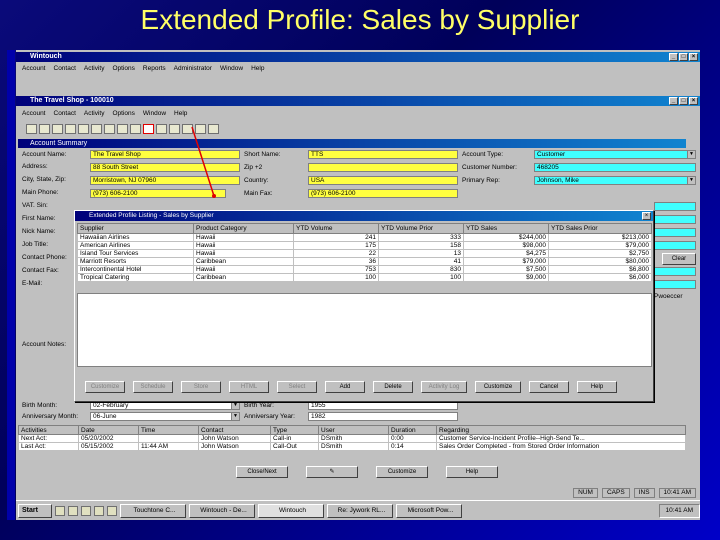 Image resolution: width=720 pixels, height=540 pixels. What do you see at coordinates (187, 129) in the screenshot?
I see `document-icon` at bounding box center [187, 129].